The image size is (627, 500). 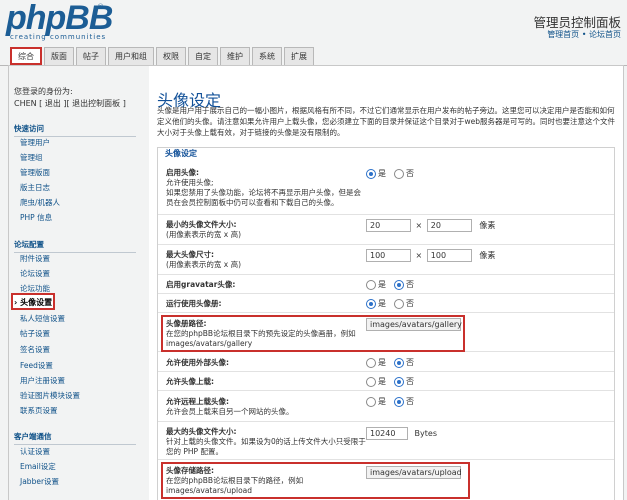 I want to click on tab-users-groups: 用户和组, so click(x=131, y=56).